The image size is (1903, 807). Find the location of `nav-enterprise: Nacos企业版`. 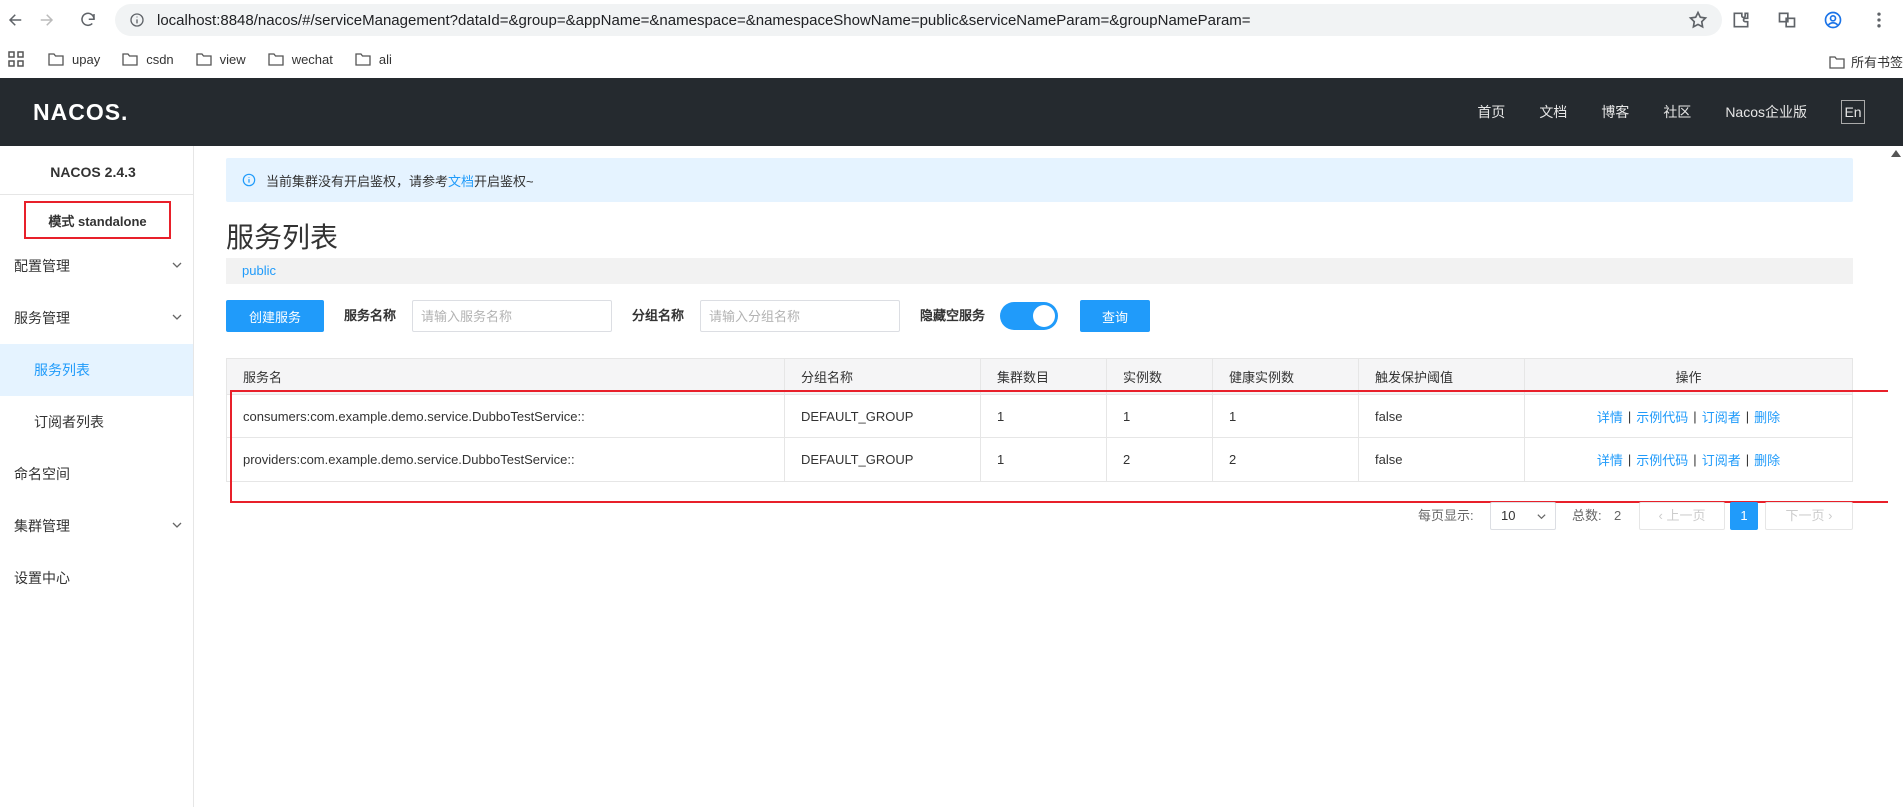

nav-enterprise: Nacos企业版 is located at coordinates (1766, 112).